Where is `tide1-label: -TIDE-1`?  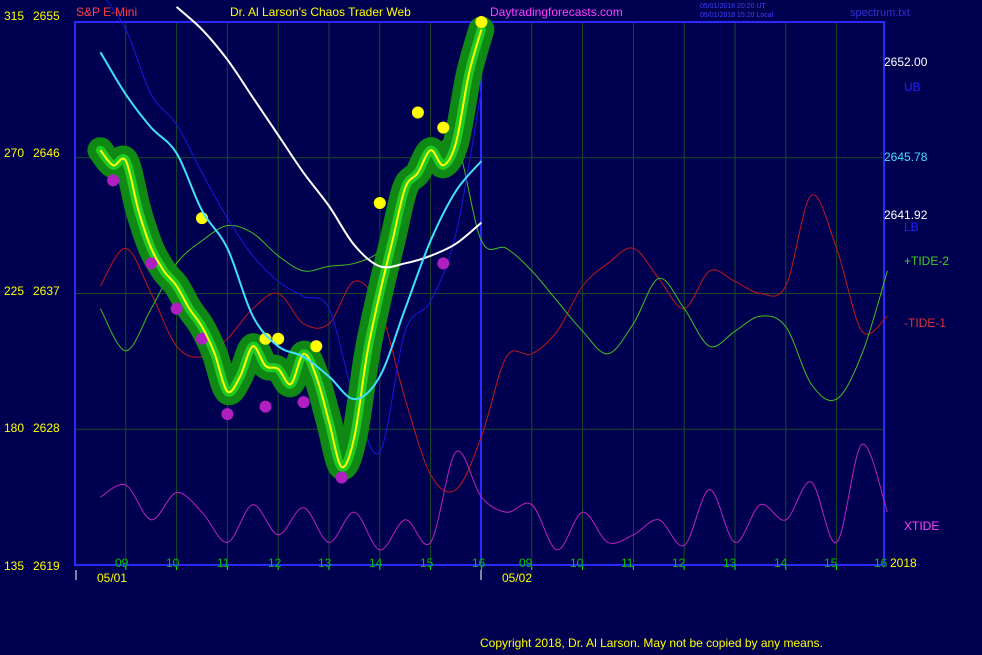
tide1-label: -TIDE-1 is located at coordinates (925, 323).